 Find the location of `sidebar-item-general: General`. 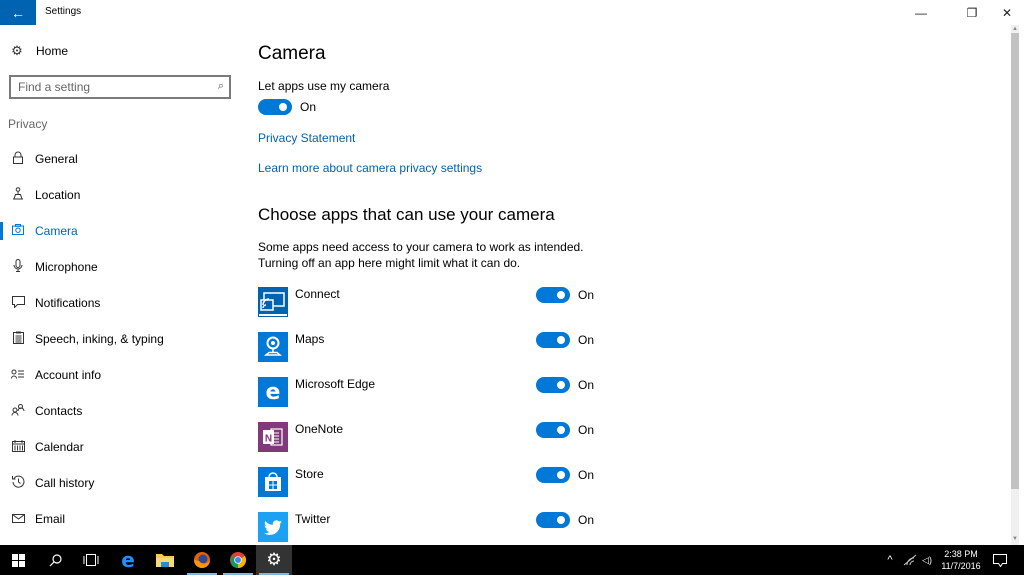

sidebar-item-general: General is located at coordinates (120, 159).